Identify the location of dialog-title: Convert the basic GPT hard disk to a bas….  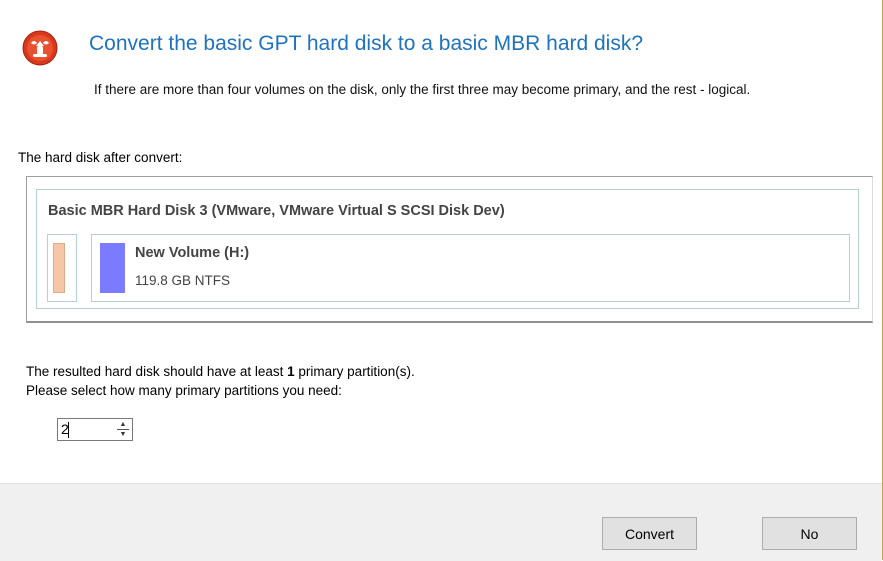
(366, 43).